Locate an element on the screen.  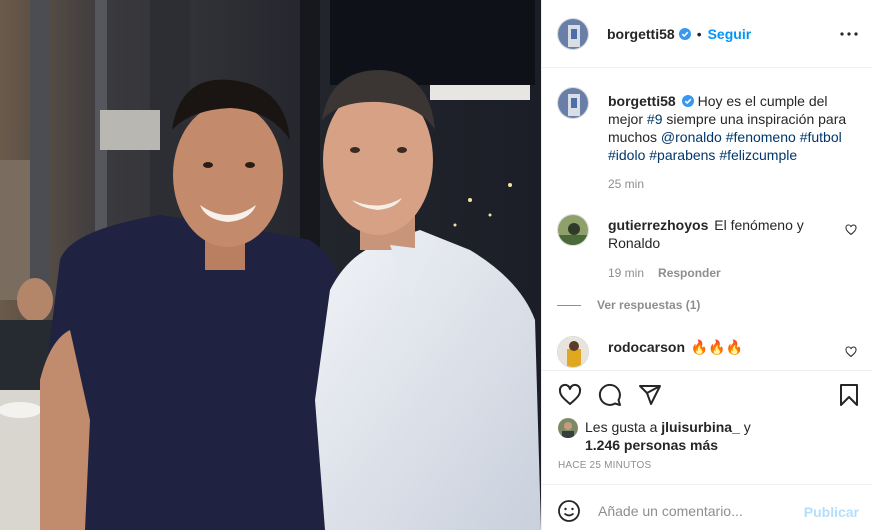
comment-text: rodocarson 🔥🔥🔥 is located at coordinates (728, 347).